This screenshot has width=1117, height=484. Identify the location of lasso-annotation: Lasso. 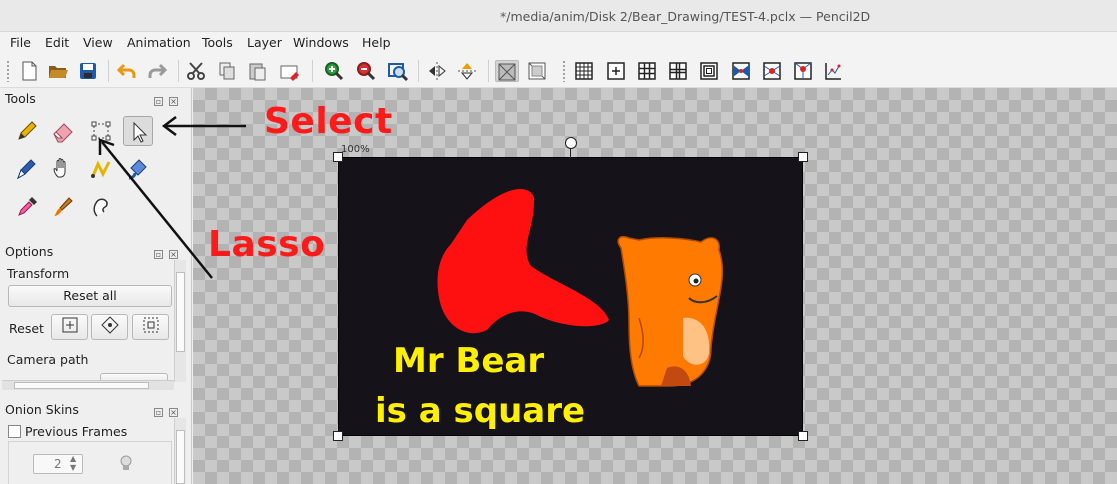
(267, 244).